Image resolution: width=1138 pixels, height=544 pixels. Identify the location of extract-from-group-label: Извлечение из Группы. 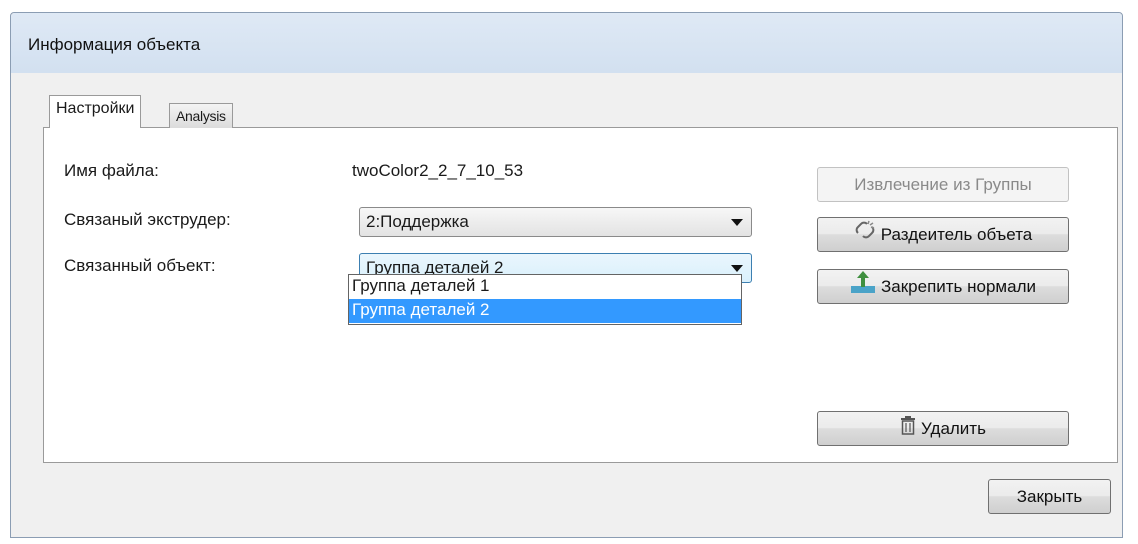
(943, 184).